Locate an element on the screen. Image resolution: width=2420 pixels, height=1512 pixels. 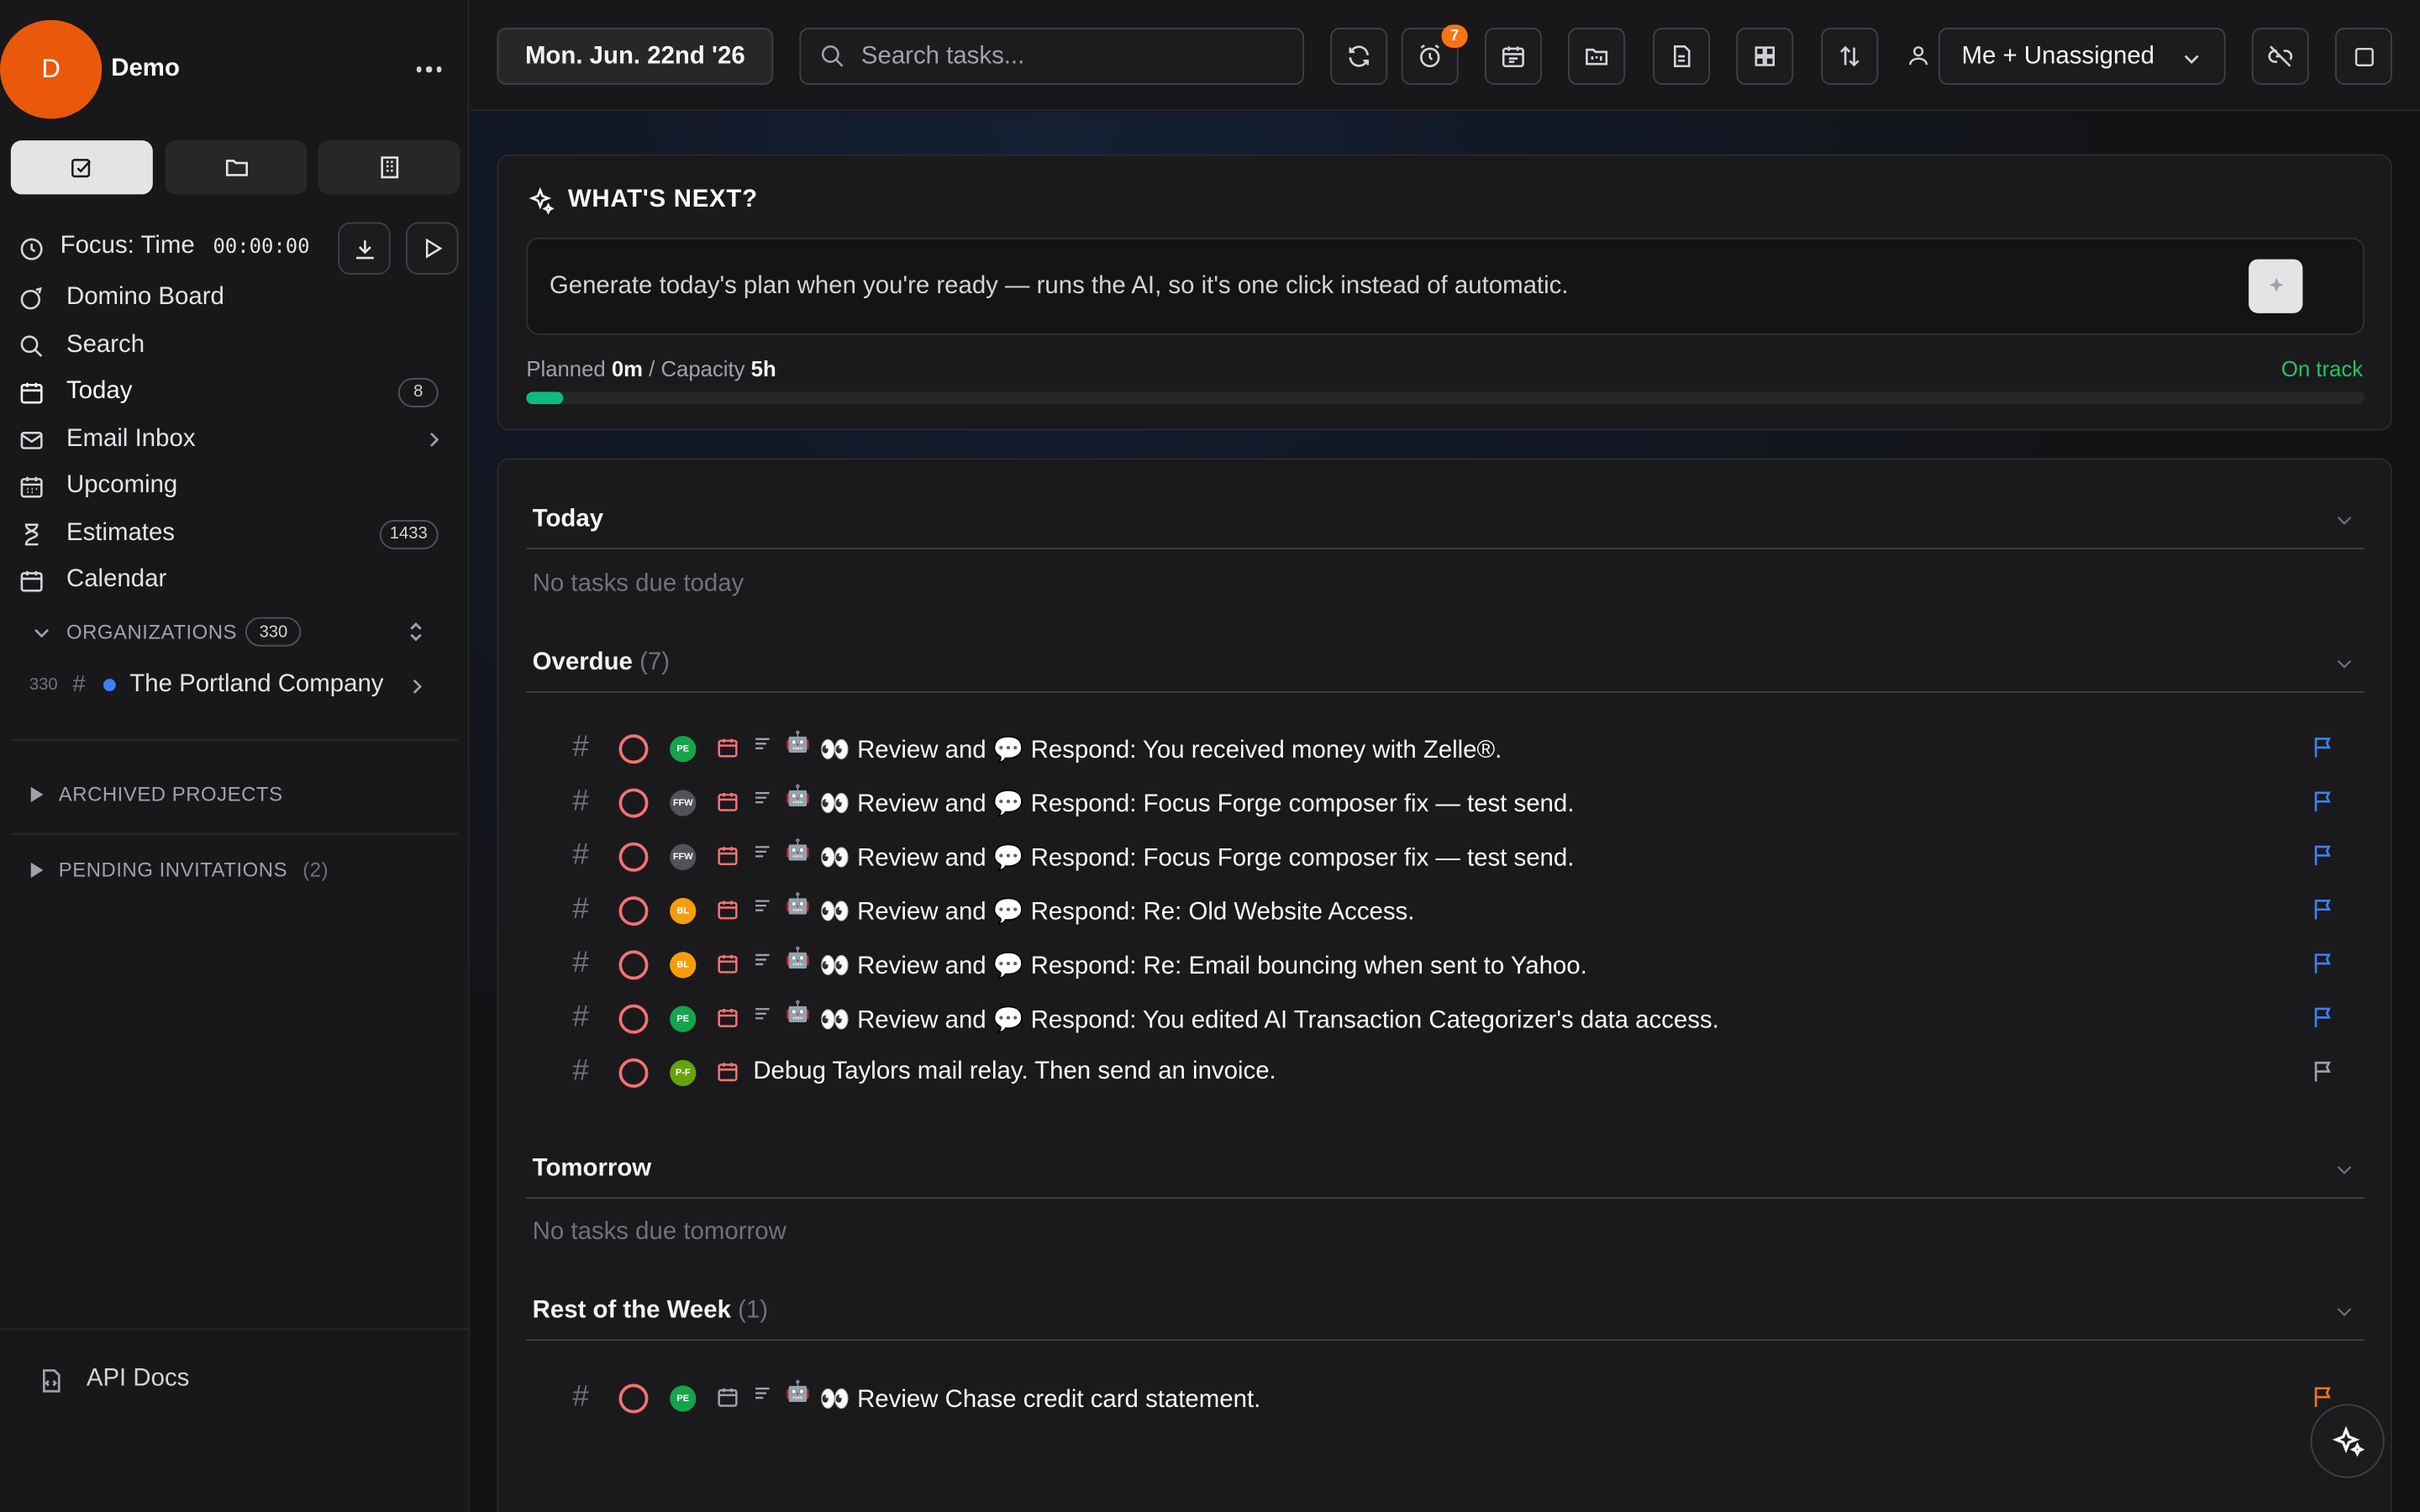
refresh-icon is located at coordinates (1359, 56).